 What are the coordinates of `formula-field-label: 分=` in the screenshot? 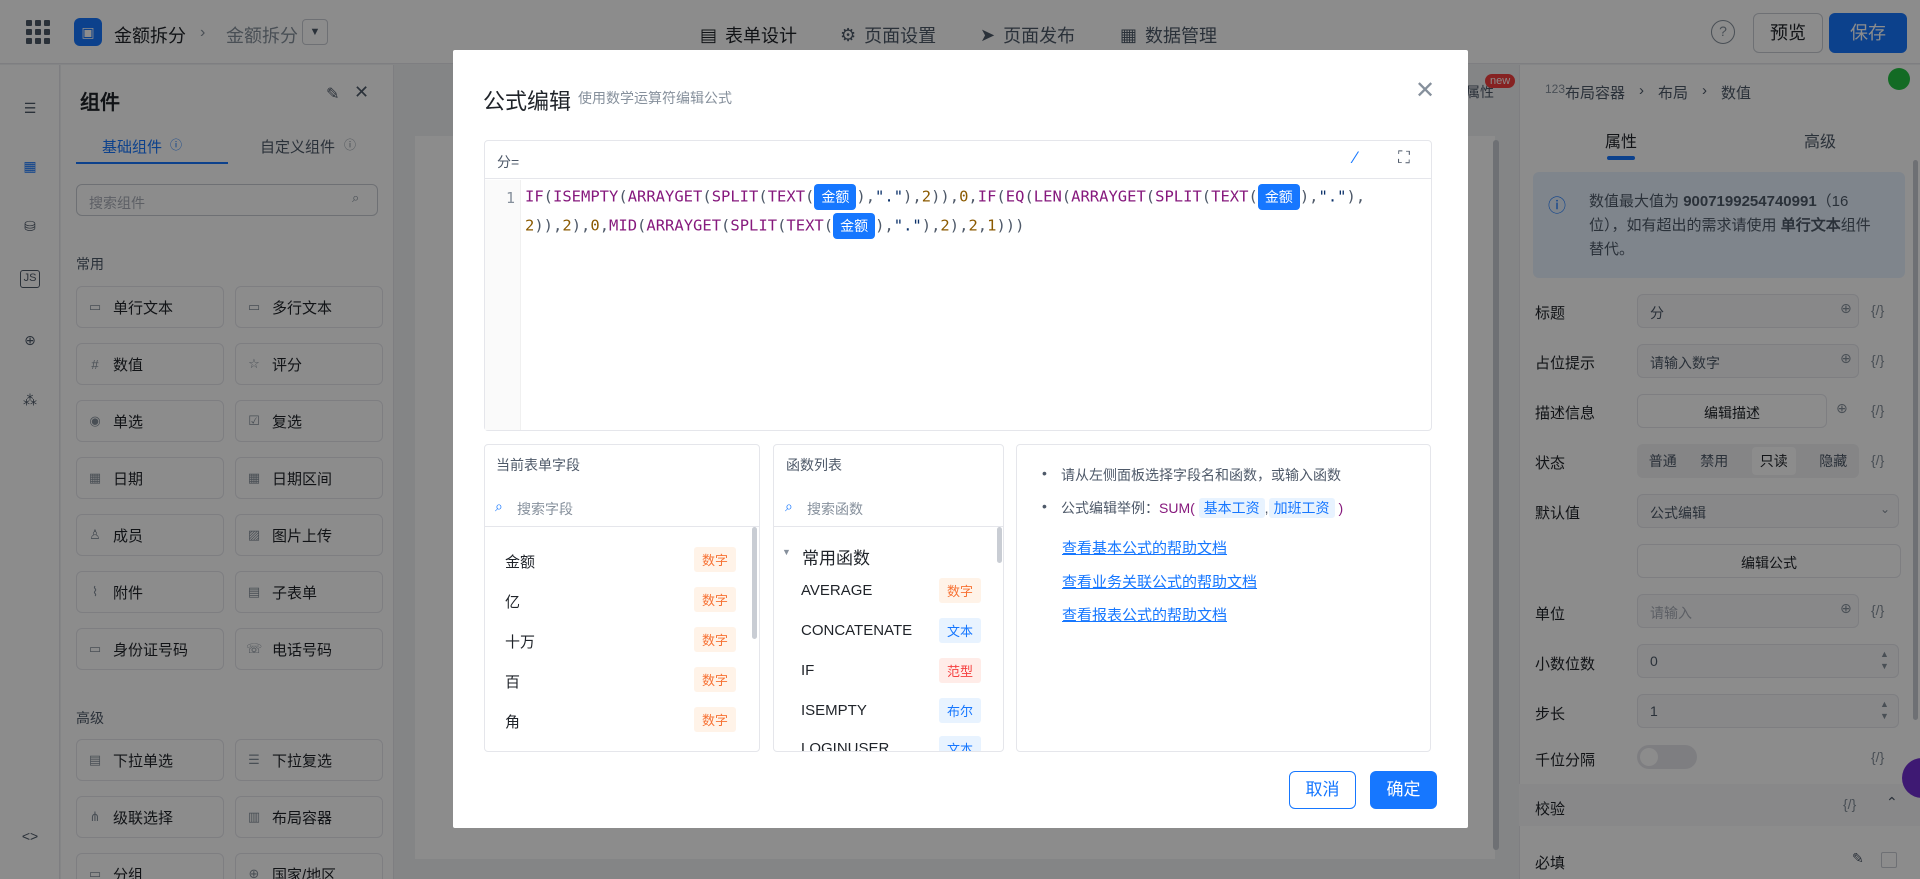 It's located at (508, 162).